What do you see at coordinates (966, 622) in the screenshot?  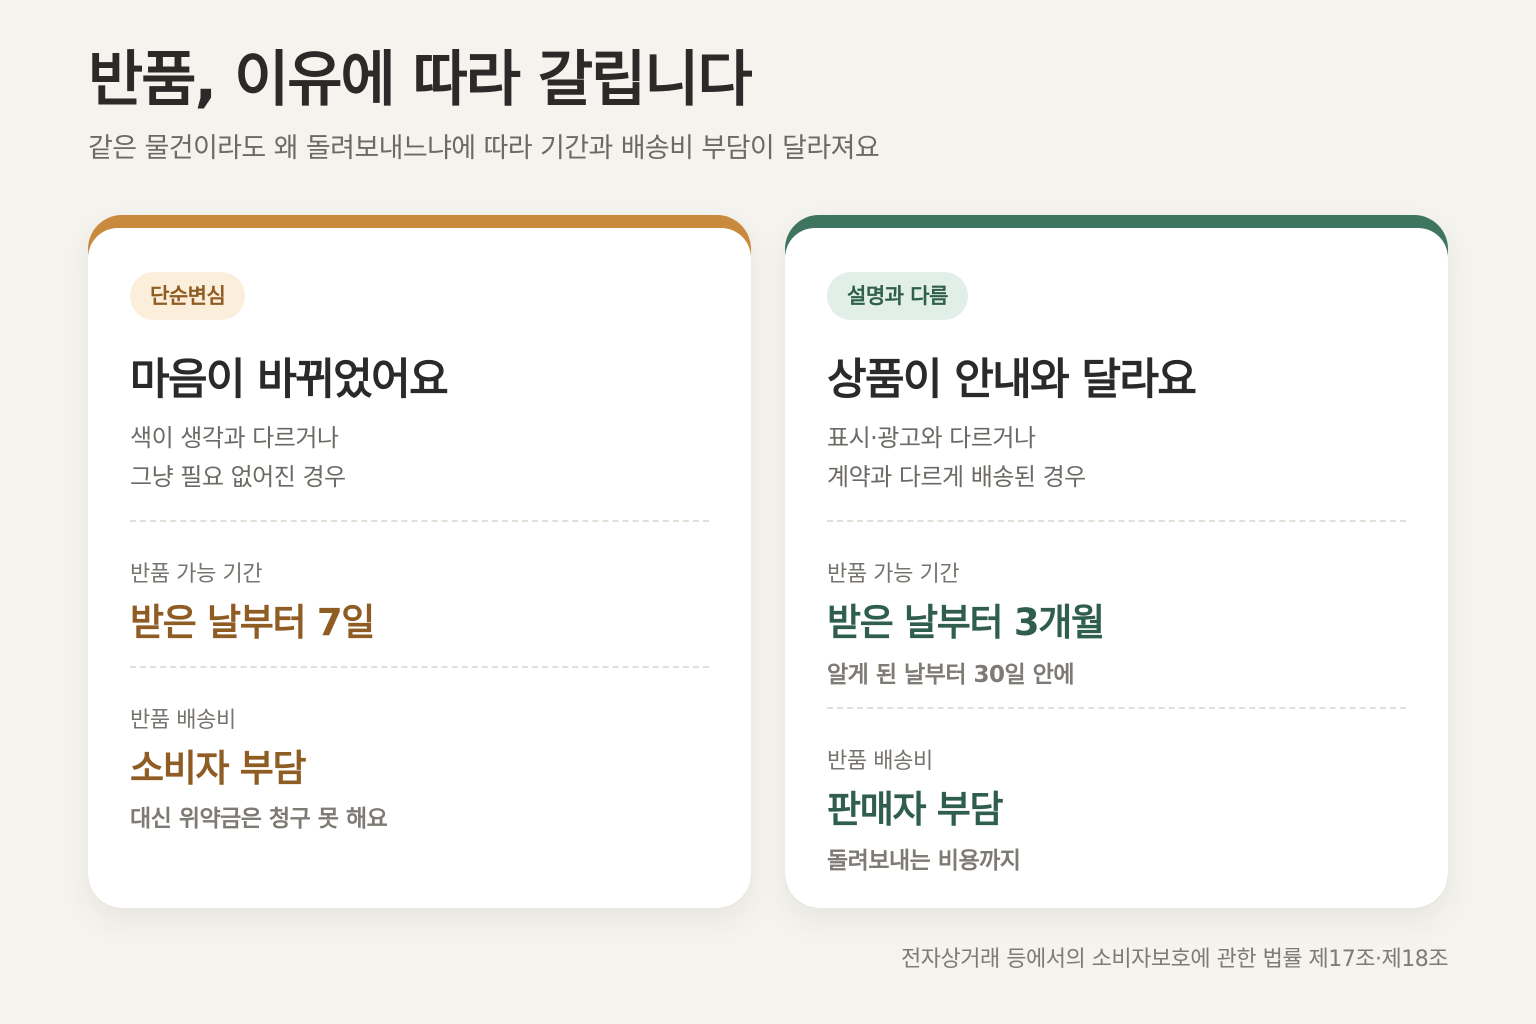 I see `return-period-value: 받은 날부터 3개월` at bounding box center [966, 622].